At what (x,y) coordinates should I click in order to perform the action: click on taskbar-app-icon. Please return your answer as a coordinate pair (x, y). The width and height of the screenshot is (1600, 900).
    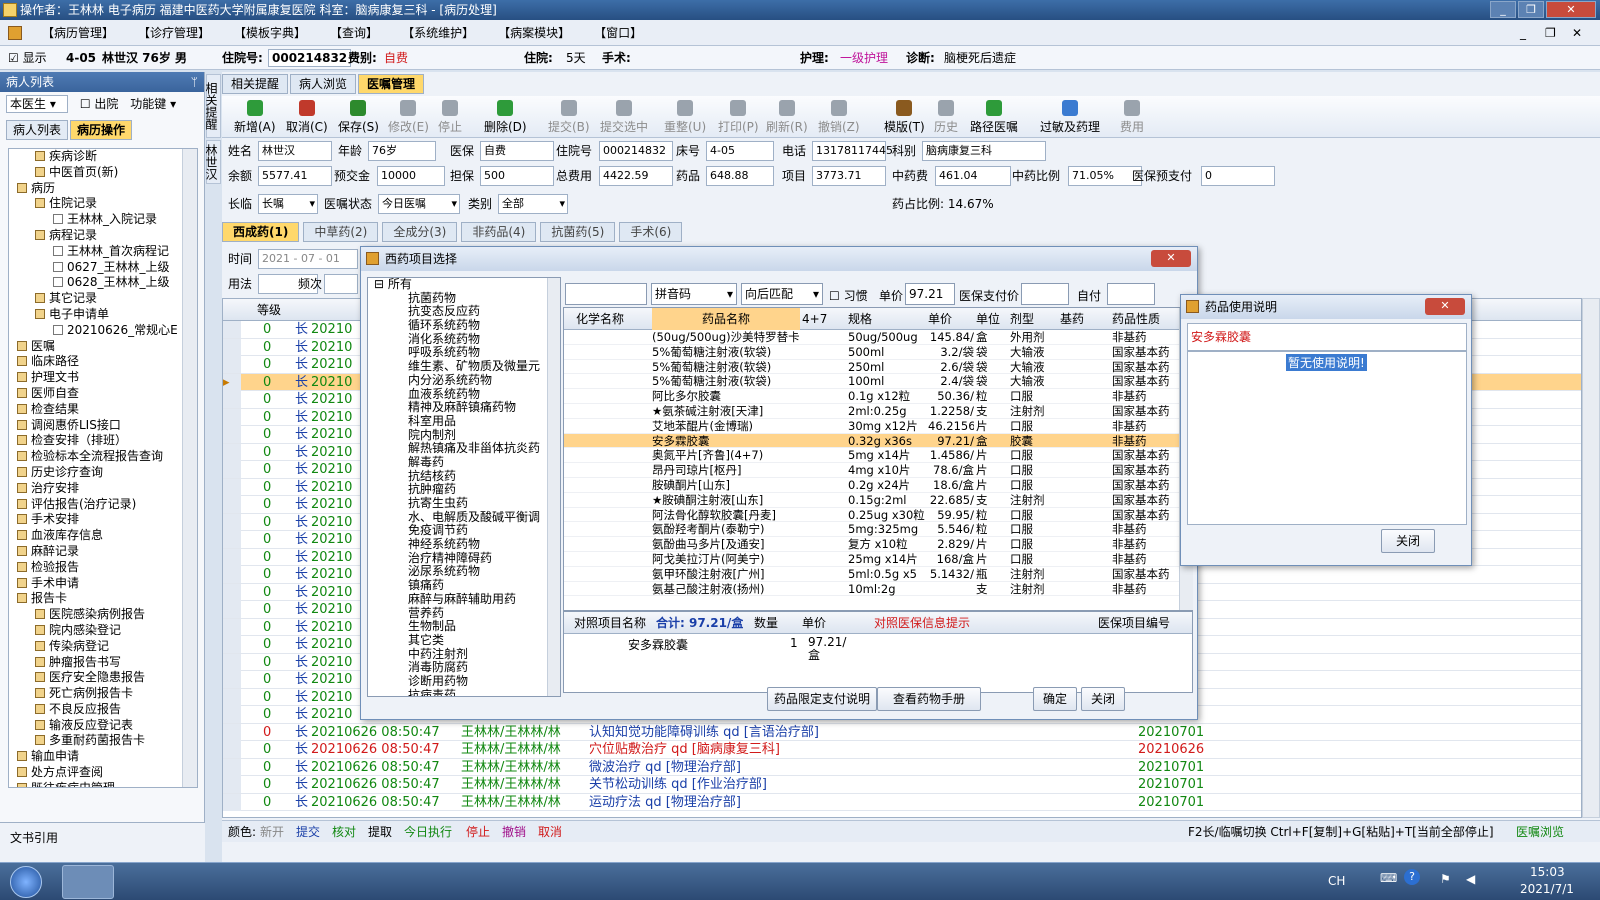
    Looking at the image, I should click on (88, 882).